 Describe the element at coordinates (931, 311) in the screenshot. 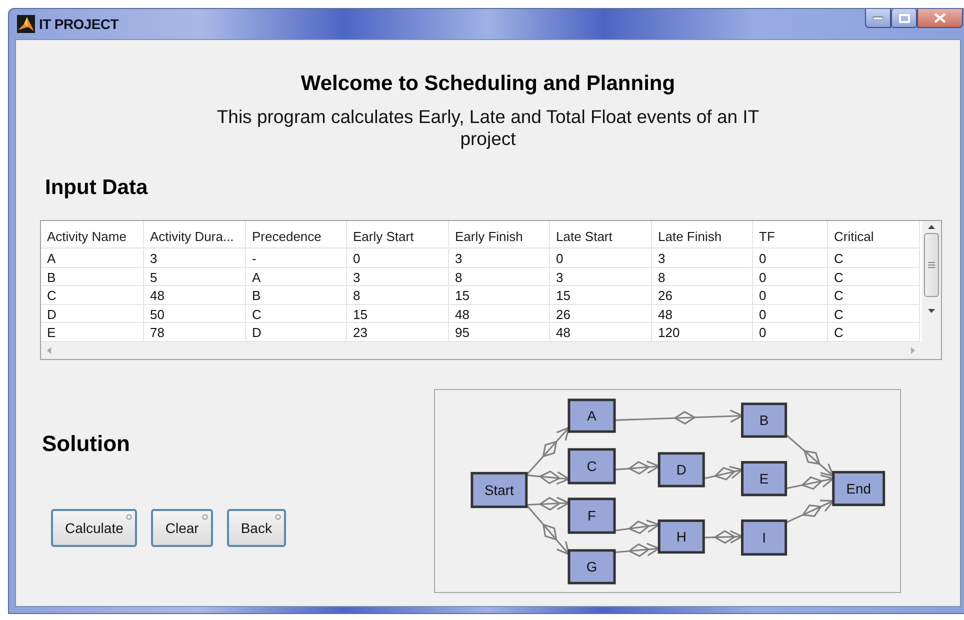

I see `scroll-down-icon` at that location.